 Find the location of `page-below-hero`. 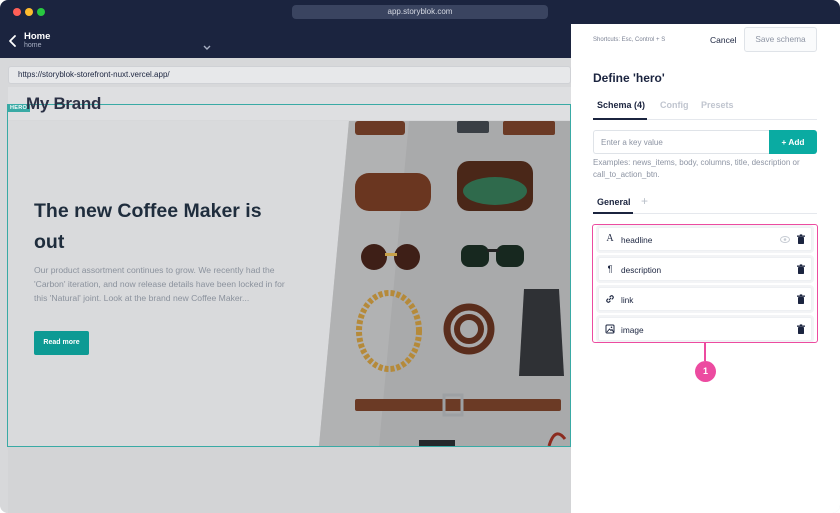

page-below-hero is located at coordinates (289, 480).